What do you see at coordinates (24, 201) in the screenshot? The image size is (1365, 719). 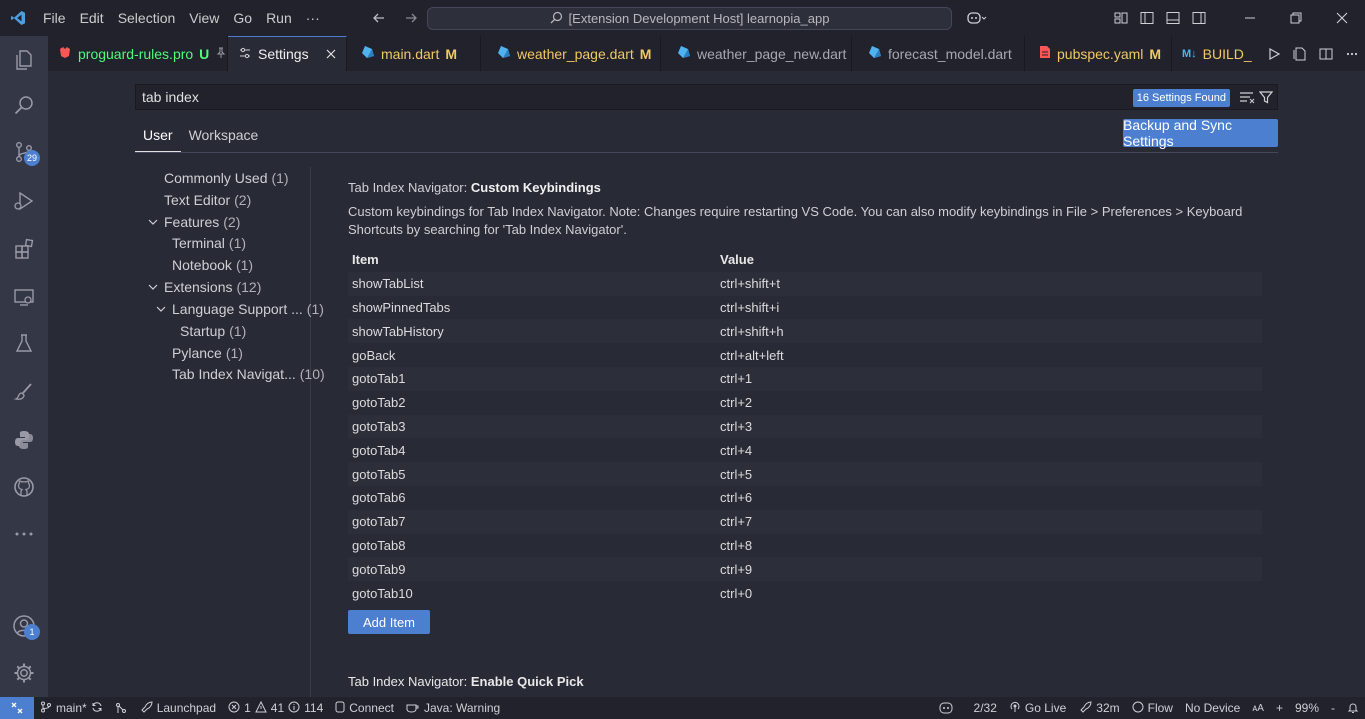 I see `run-debug-icon` at bounding box center [24, 201].